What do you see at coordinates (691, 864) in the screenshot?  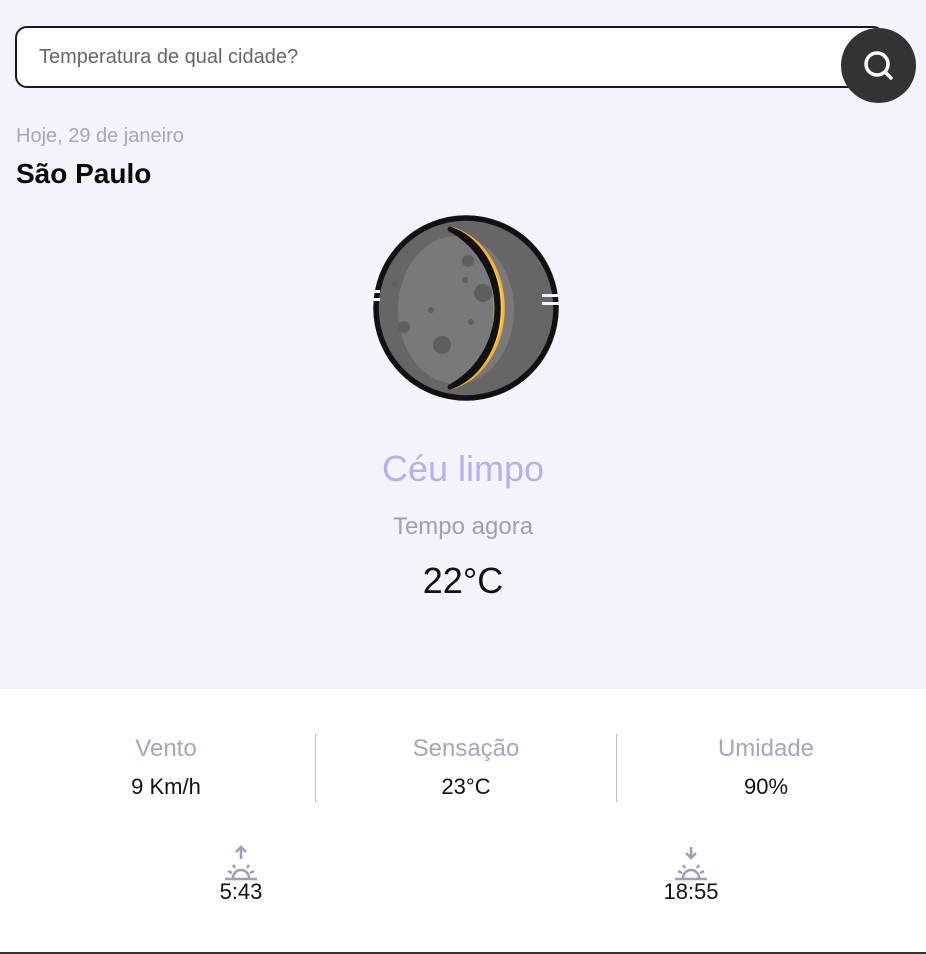 I see `sunset-icon` at bounding box center [691, 864].